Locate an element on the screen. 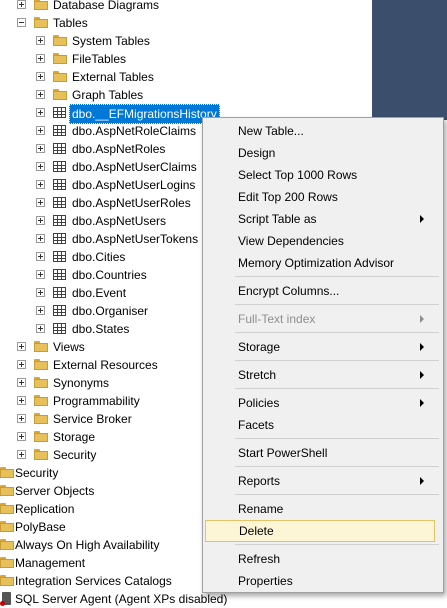 The width and height of the screenshot is (447, 608). tree-item: FileTables is located at coordinates (186, 59).